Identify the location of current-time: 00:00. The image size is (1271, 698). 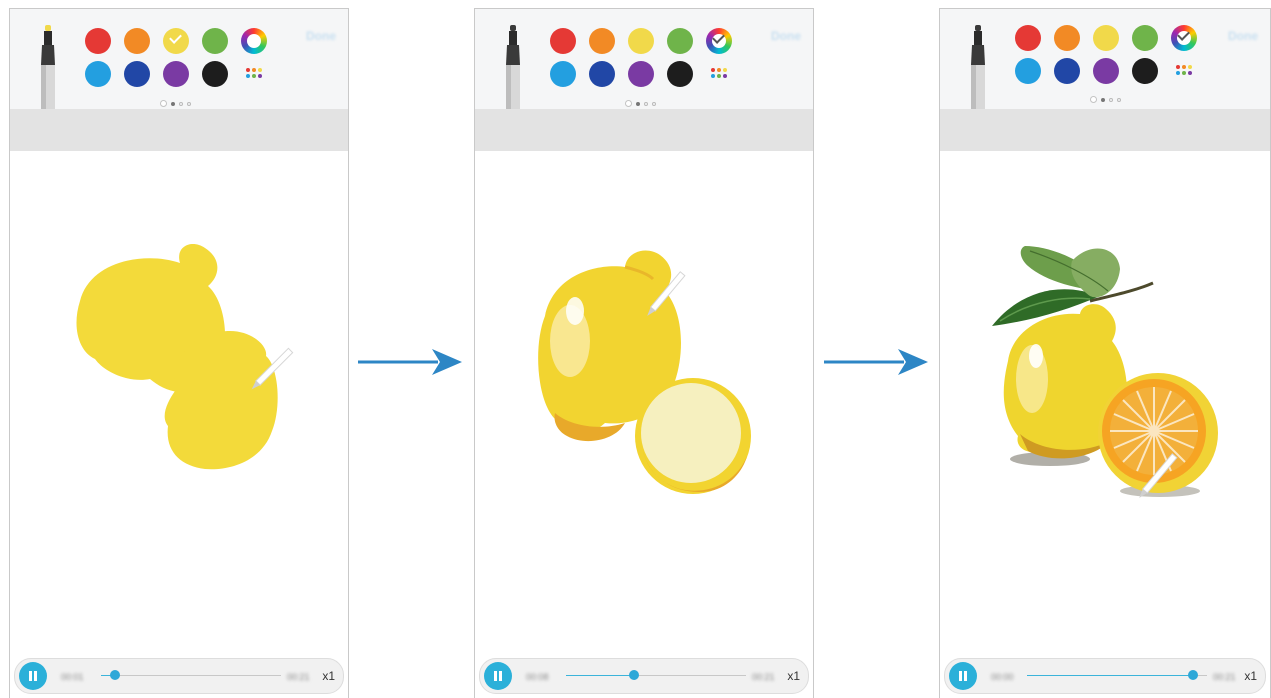
(1002, 677).